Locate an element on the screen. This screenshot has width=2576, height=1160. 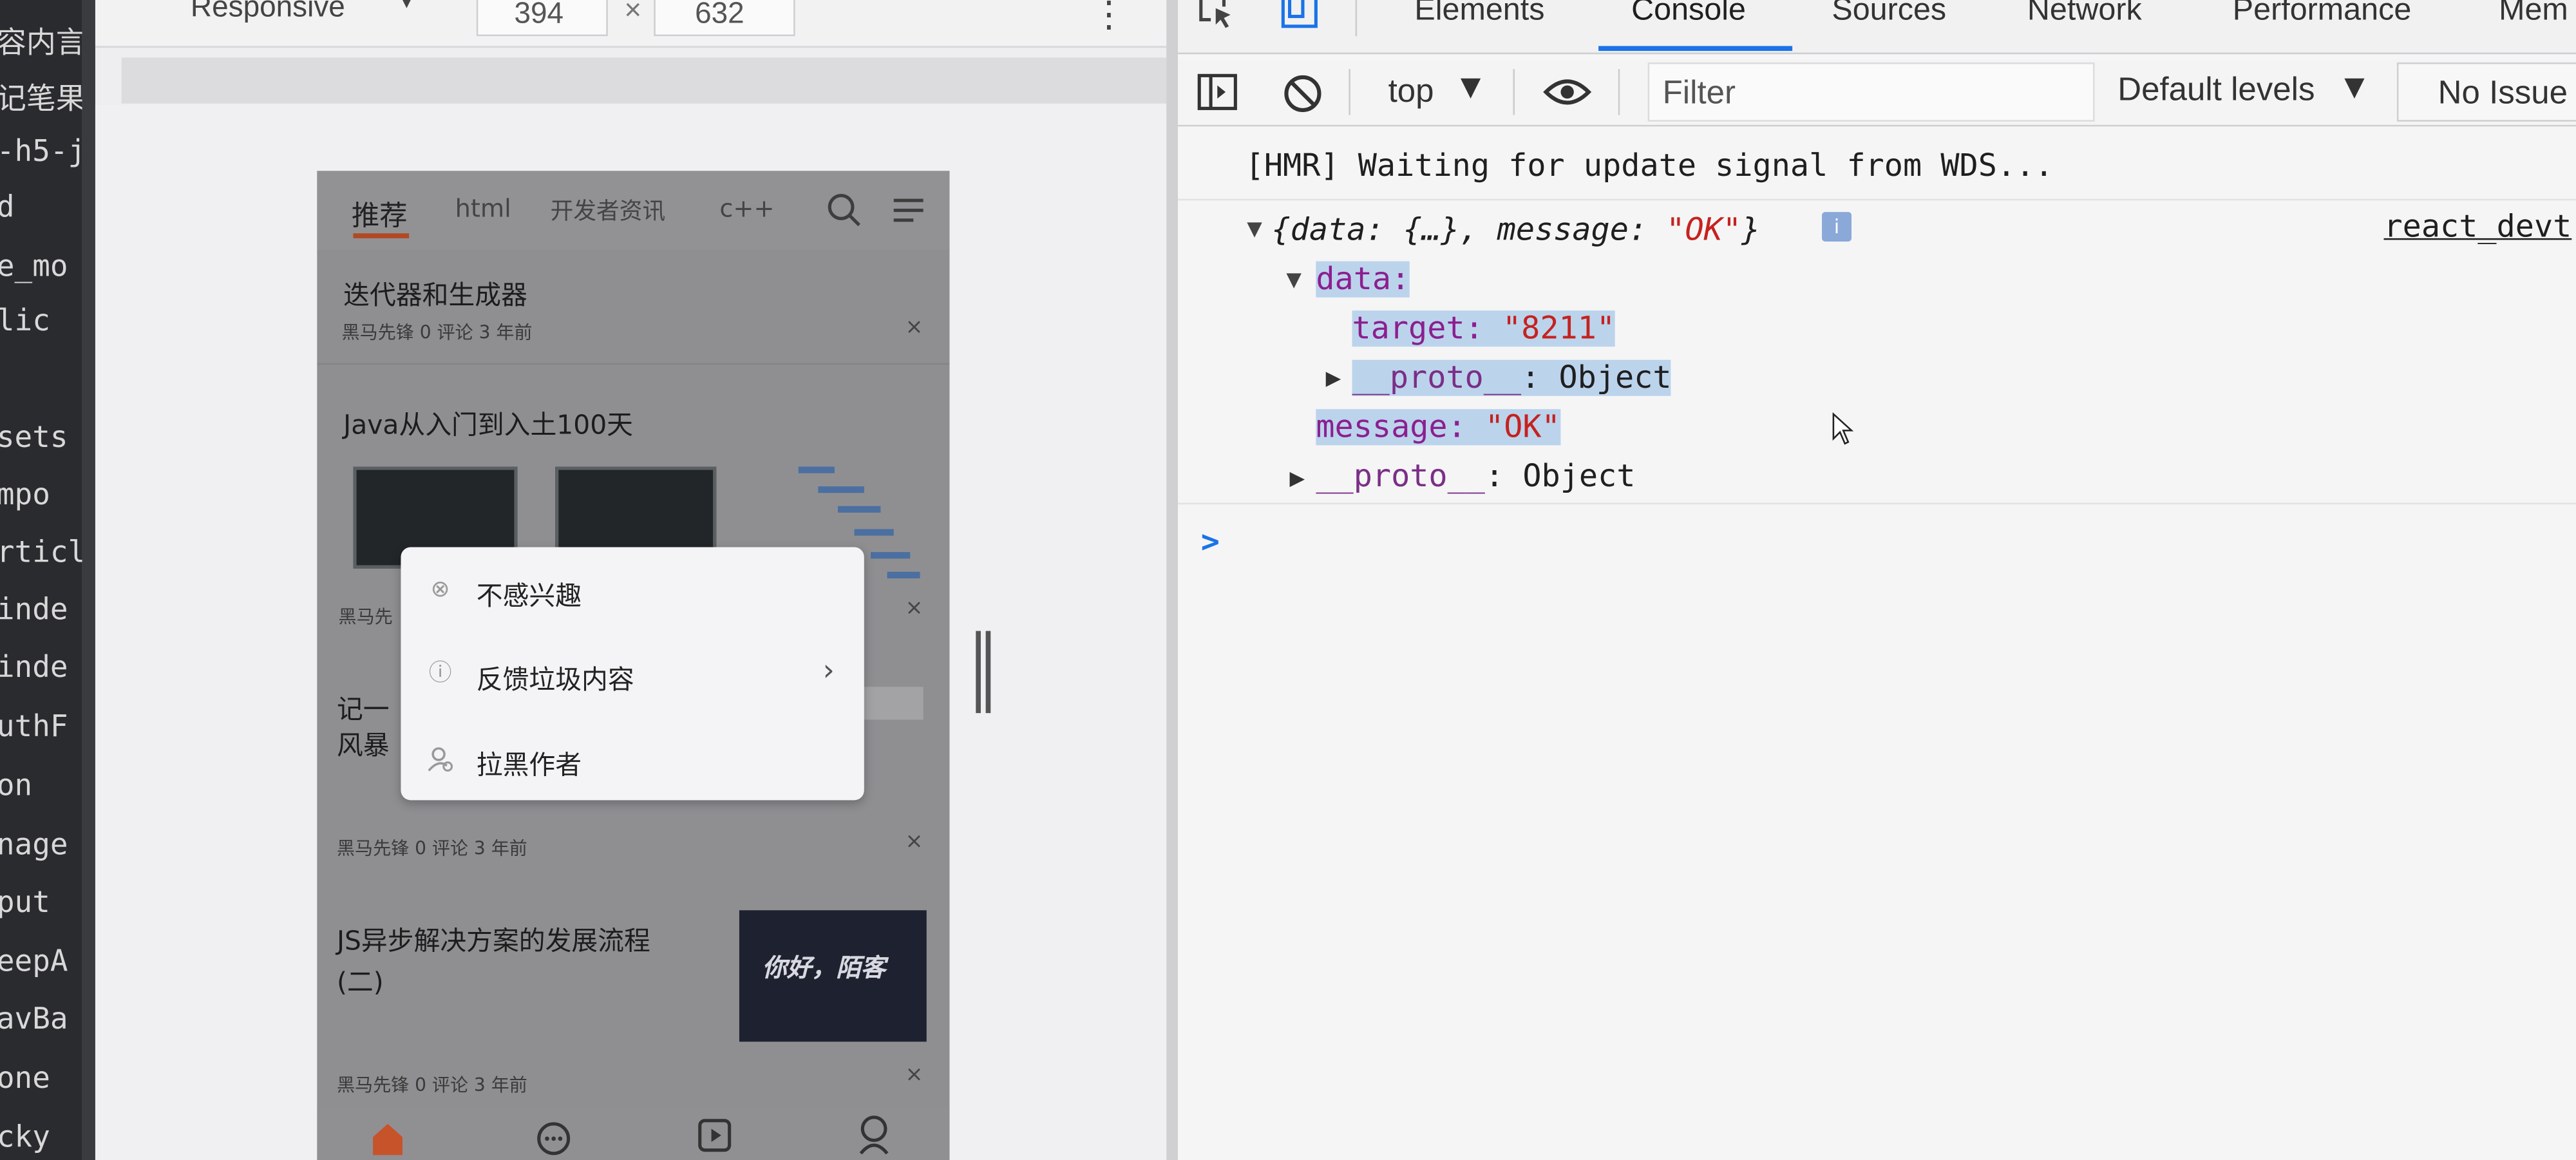
explorer-item: lic is located at coordinates (25, 321).